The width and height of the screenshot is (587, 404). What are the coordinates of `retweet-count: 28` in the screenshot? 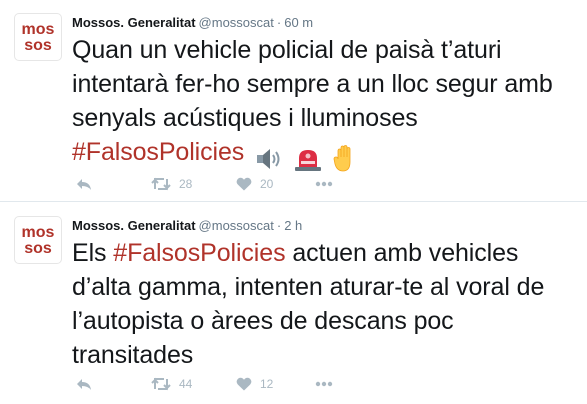 It's located at (186, 184).